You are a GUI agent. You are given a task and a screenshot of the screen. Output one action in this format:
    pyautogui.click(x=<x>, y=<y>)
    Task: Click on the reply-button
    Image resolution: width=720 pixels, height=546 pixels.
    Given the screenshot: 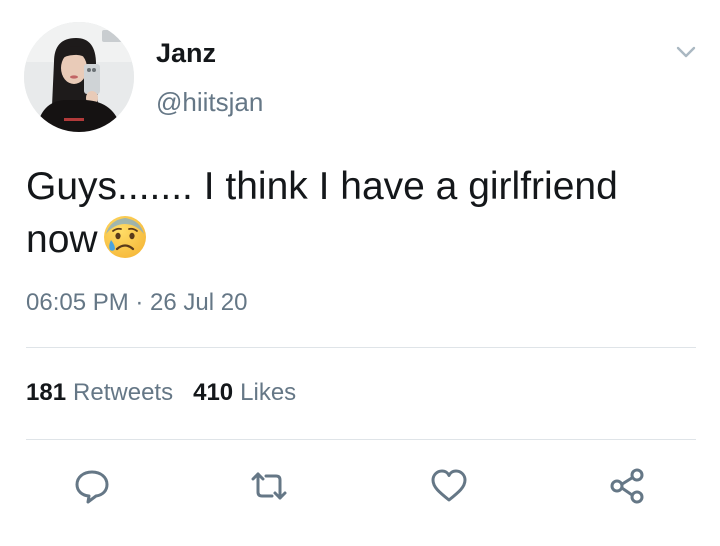 What is the action you would take?
    pyautogui.click(x=92, y=486)
    